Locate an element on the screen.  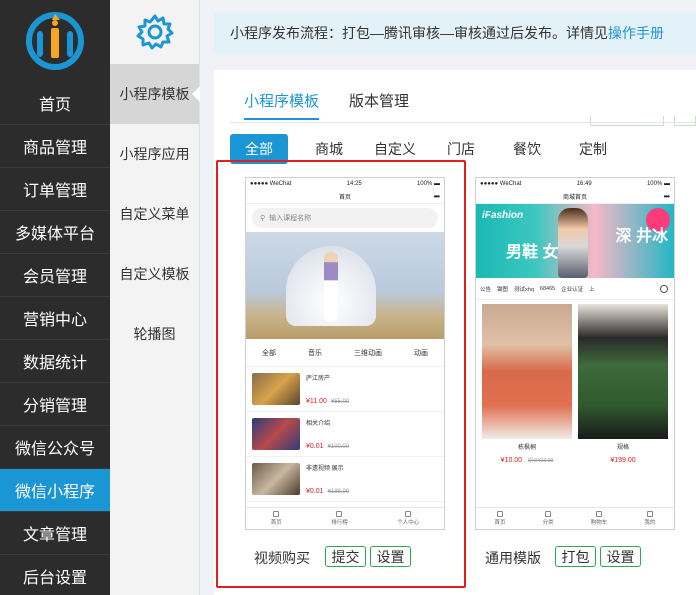
phone-tab-ranking: 排行榜 is located at coordinates (339, 518).